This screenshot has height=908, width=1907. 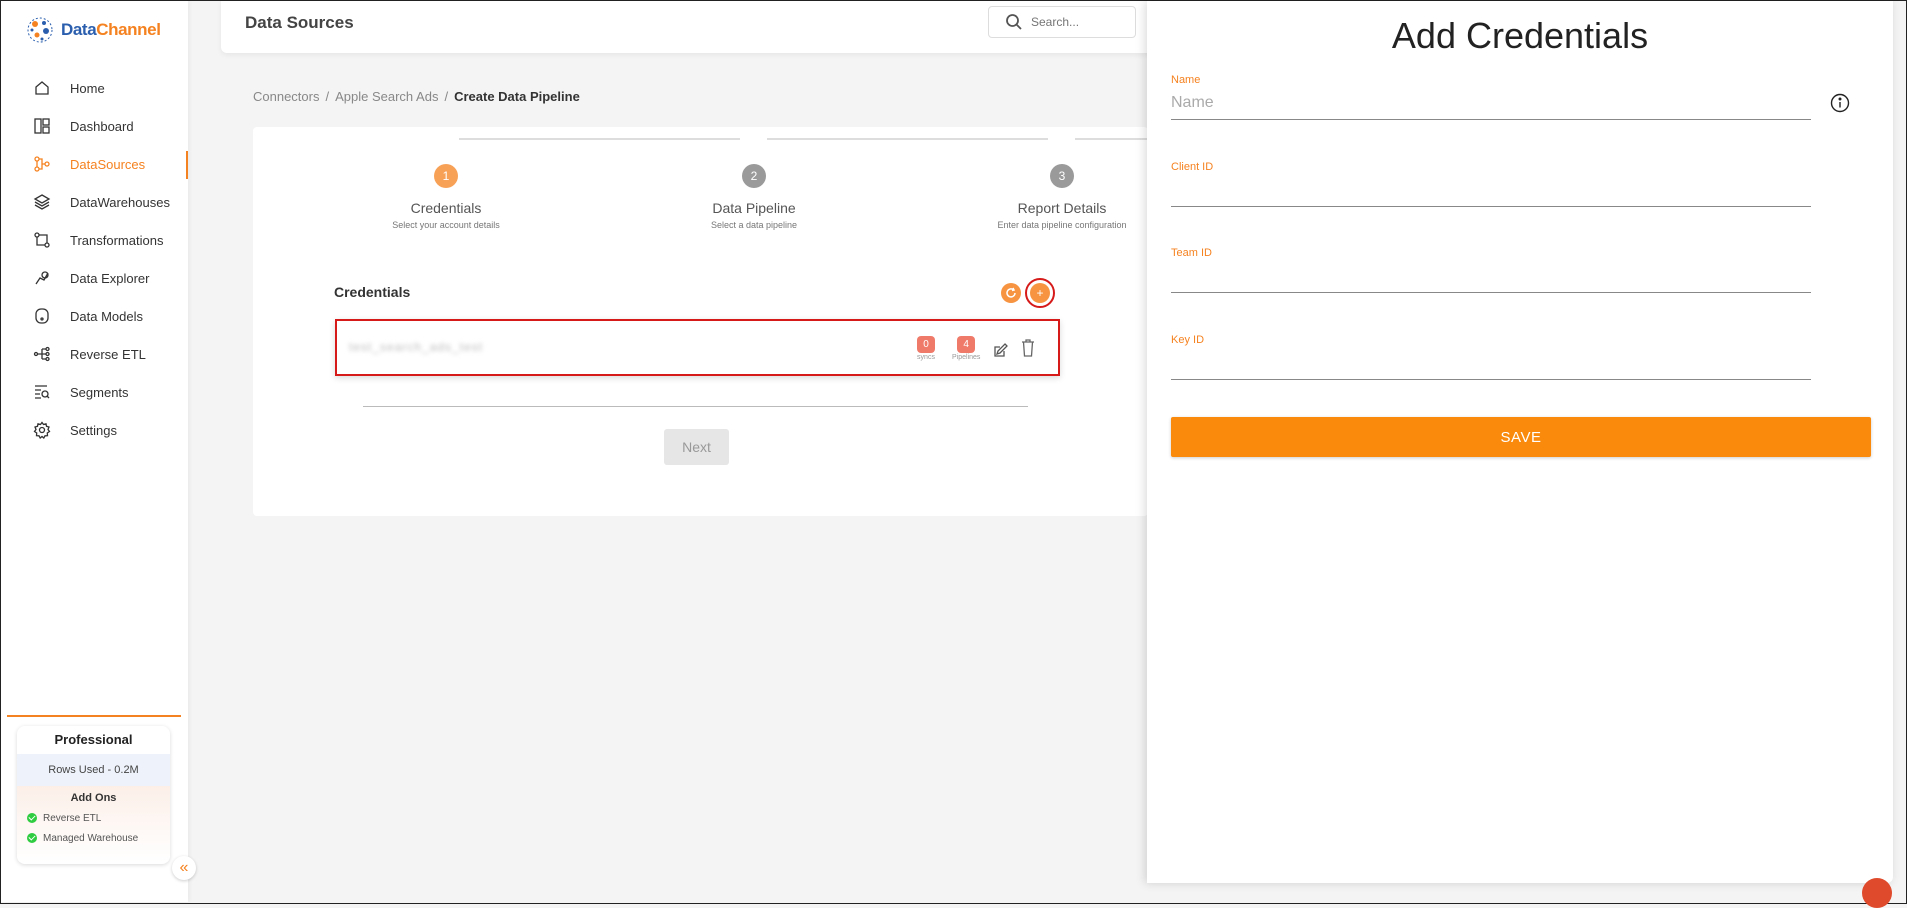 I want to click on search-input, so click(x=1081, y=22).